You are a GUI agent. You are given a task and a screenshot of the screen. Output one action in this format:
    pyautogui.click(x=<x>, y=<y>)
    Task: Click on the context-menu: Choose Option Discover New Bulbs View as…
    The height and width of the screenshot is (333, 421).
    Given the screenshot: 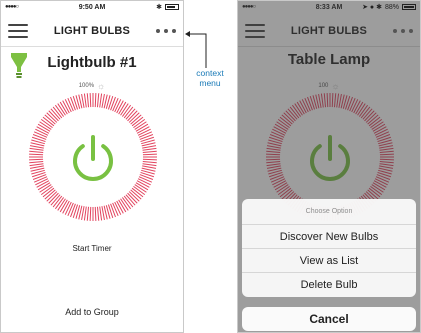 What is the action you would take?
    pyautogui.click(x=329, y=248)
    